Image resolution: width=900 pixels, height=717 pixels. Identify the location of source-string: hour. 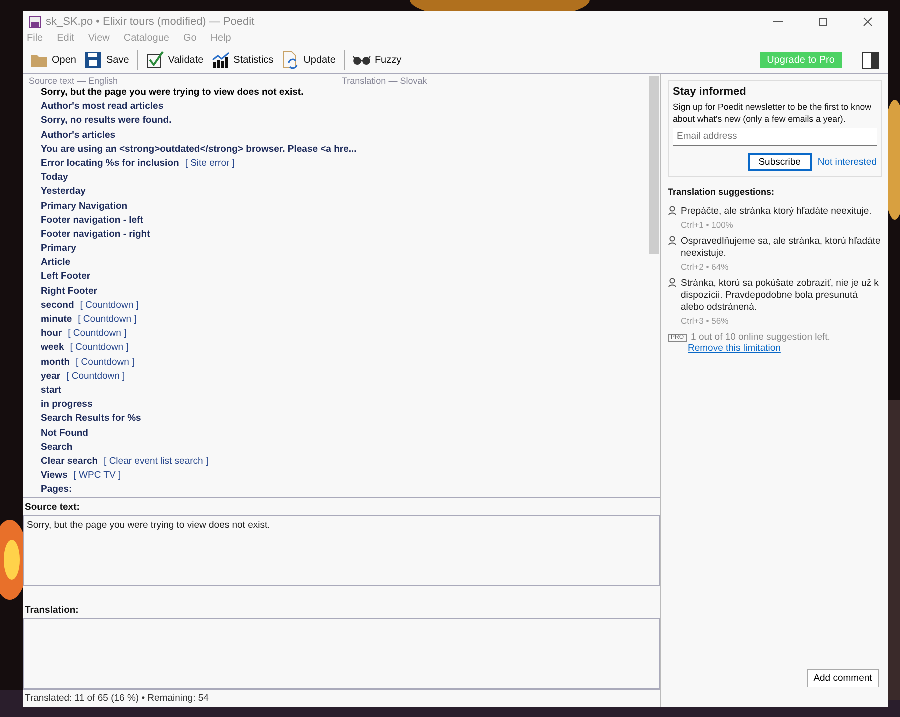
(51, 334).